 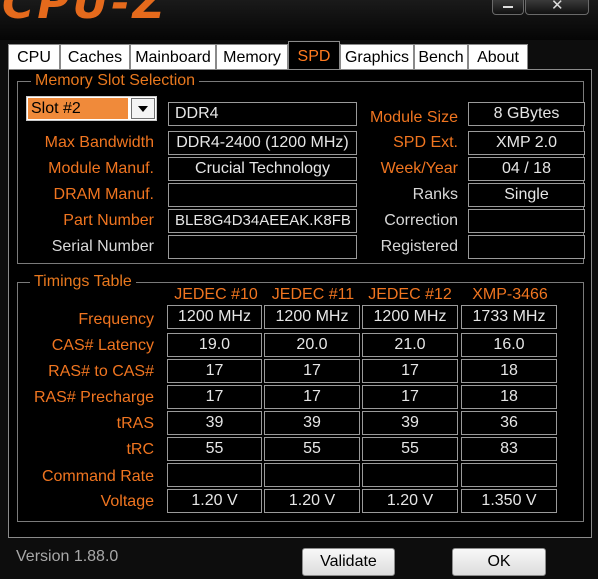 What do you see at coordinates (498, 56) in the screenshot?
I see `tab-about: About` at bounding box center [498, 56].